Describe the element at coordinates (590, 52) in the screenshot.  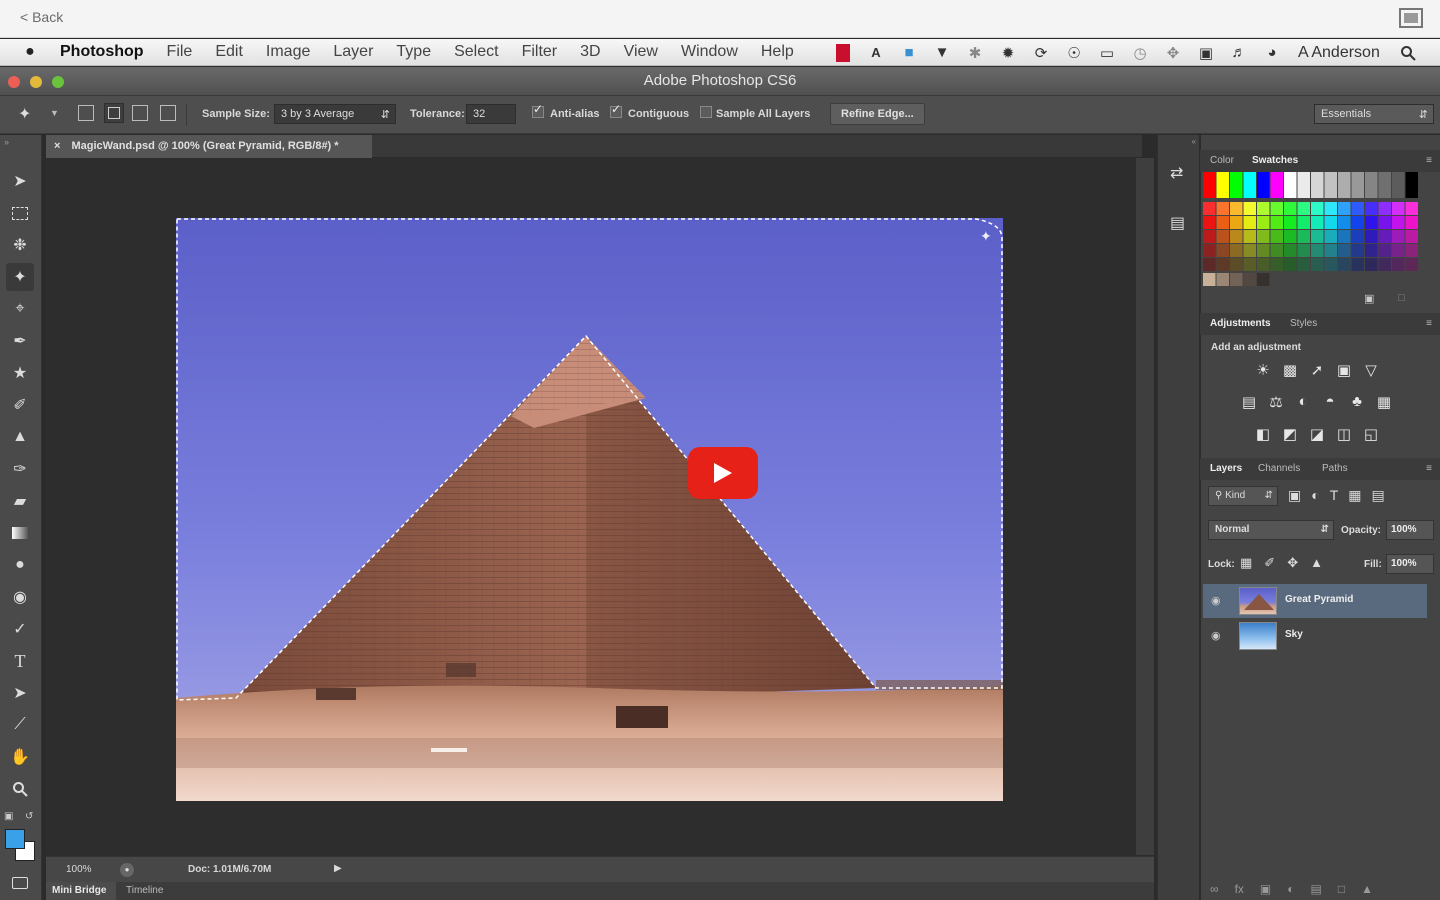
I see `menu-3d: 3D` at that location.